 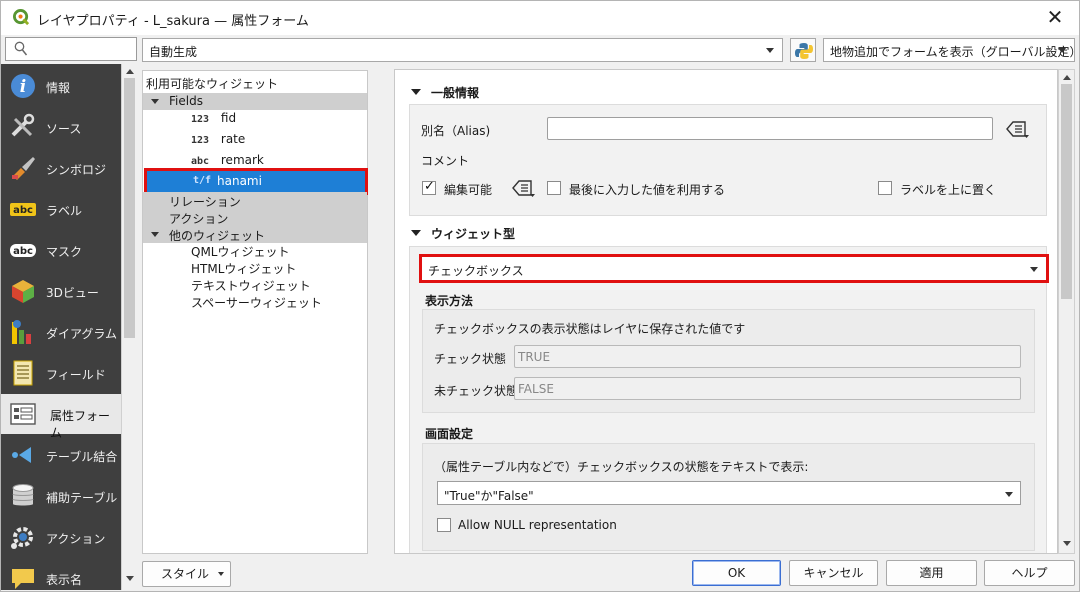 I want to click on tree-group-label: アクション, so click(x=199, y=219).